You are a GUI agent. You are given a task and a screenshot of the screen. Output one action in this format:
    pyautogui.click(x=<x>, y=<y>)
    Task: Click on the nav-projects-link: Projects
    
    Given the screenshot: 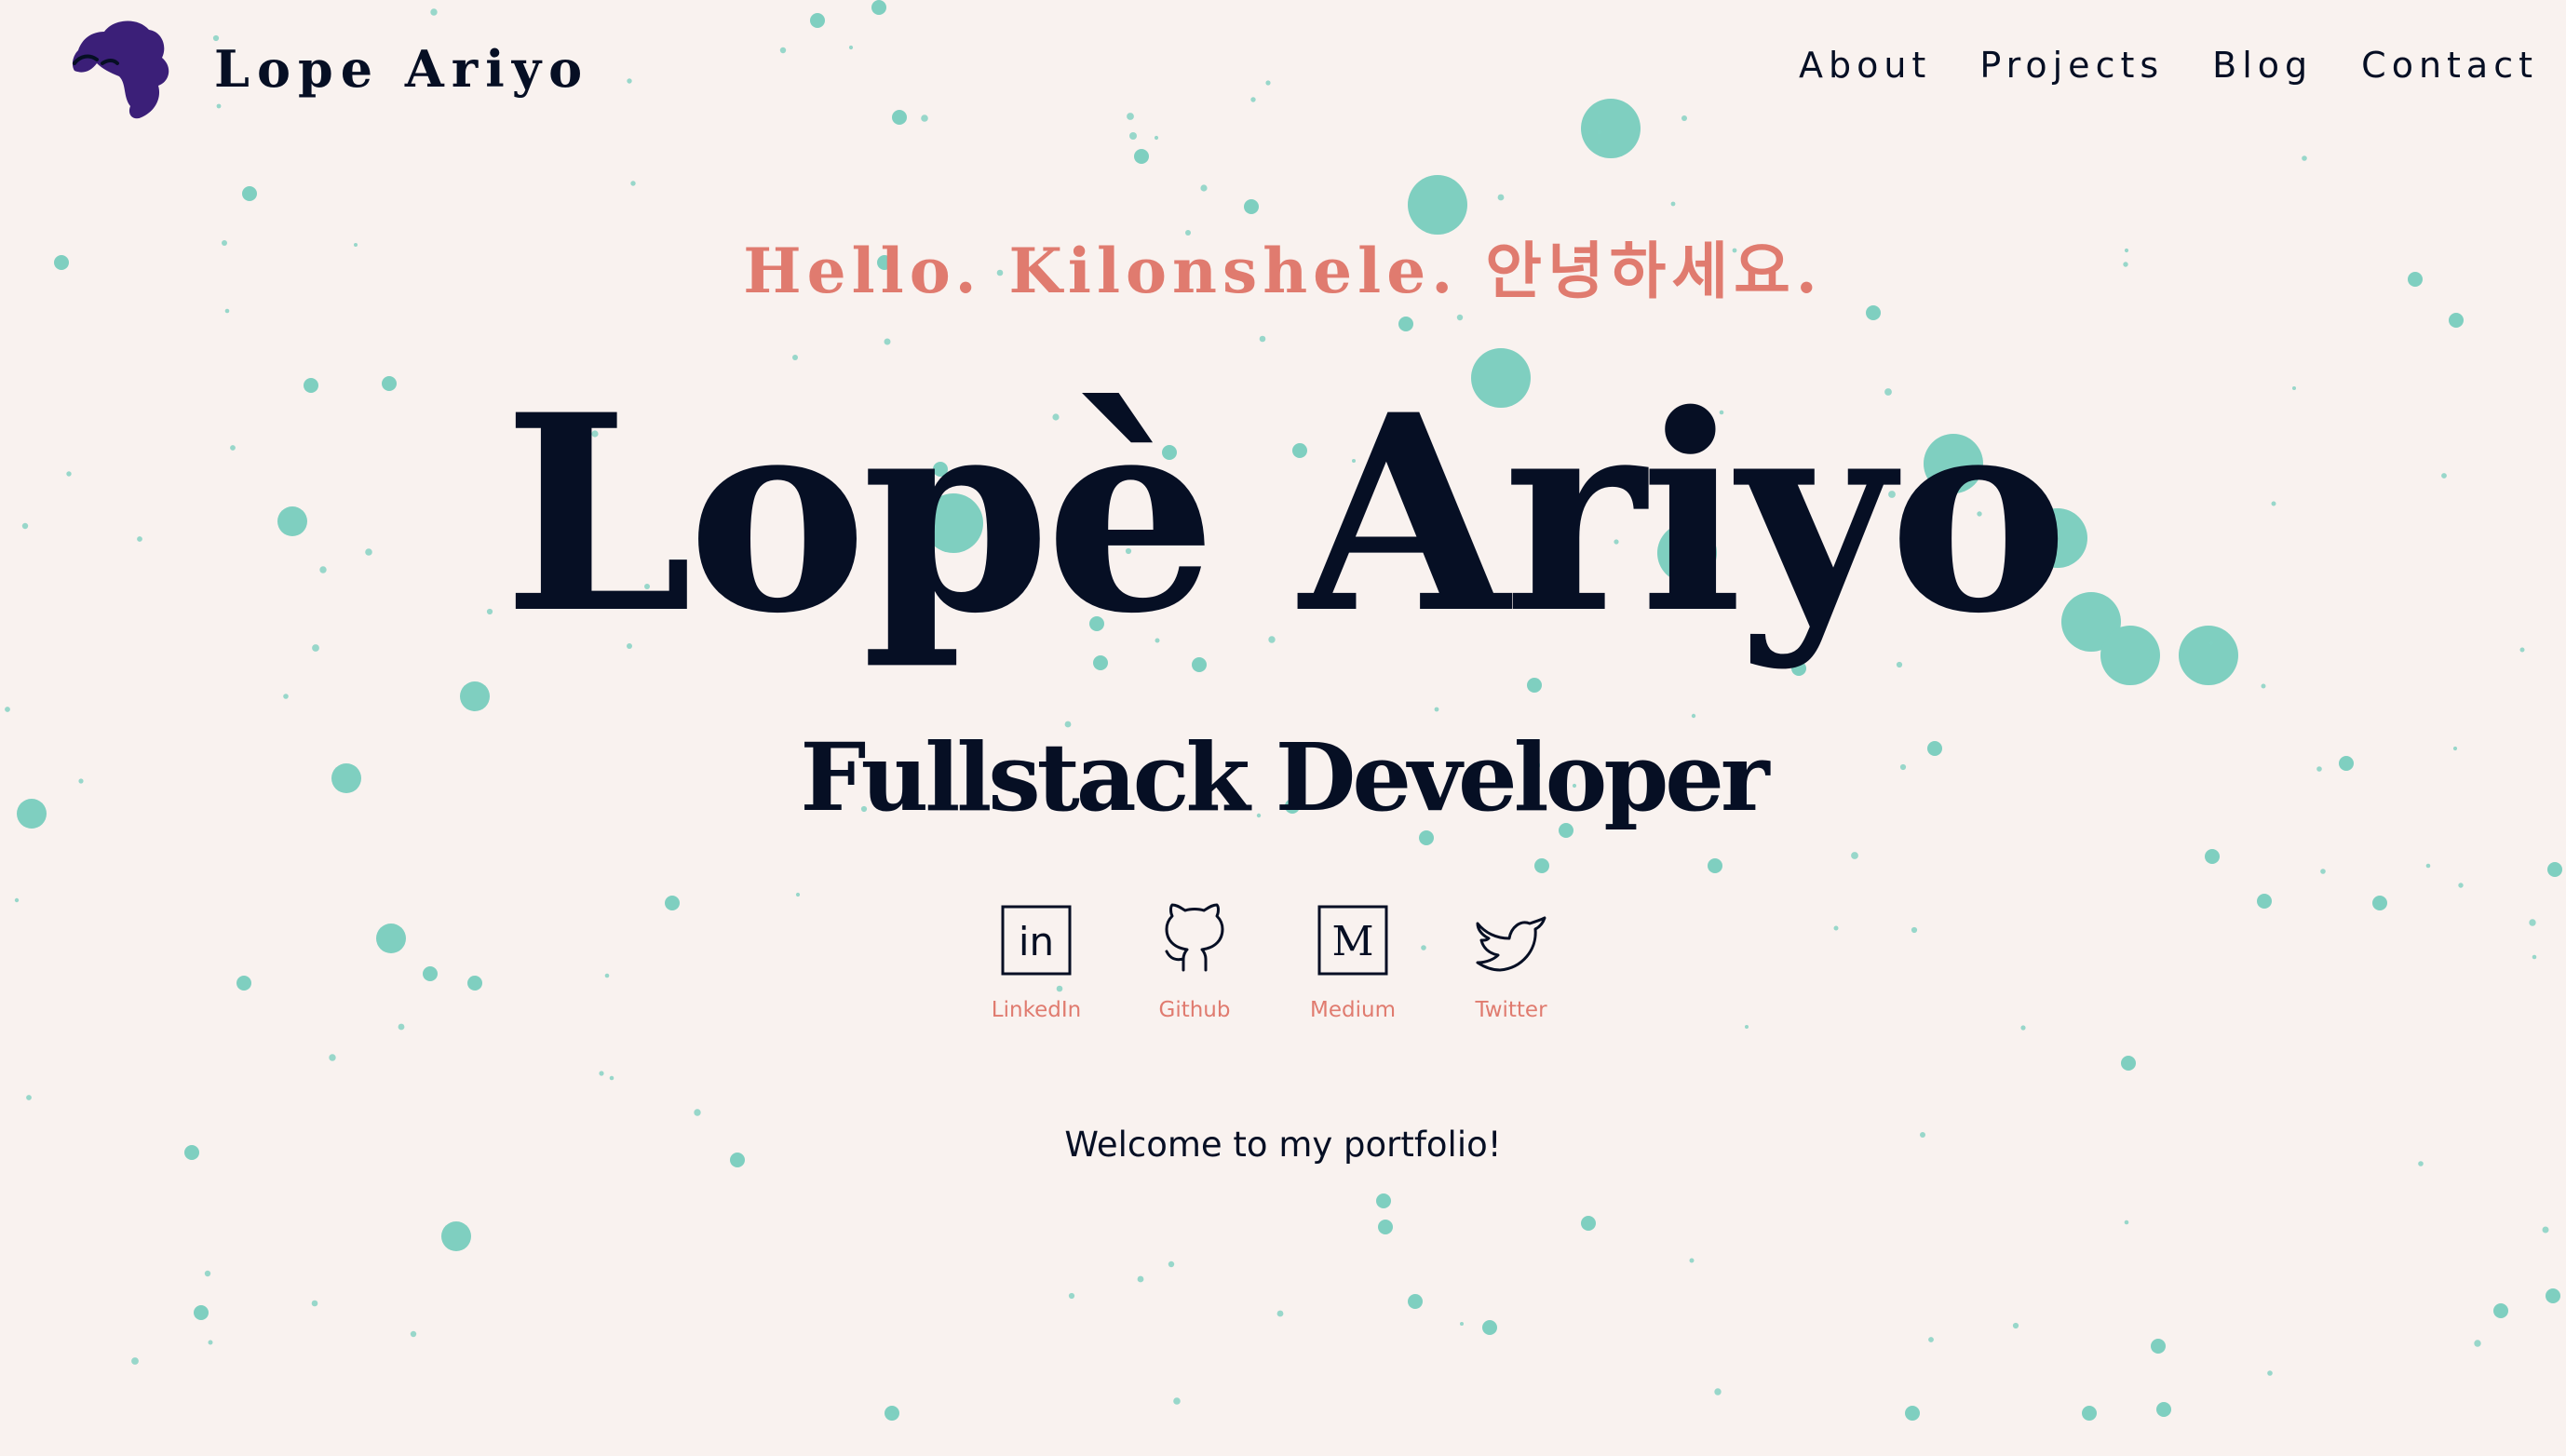 What is the action you would take?
    pyautogui.click(x=2071, y=65)
    